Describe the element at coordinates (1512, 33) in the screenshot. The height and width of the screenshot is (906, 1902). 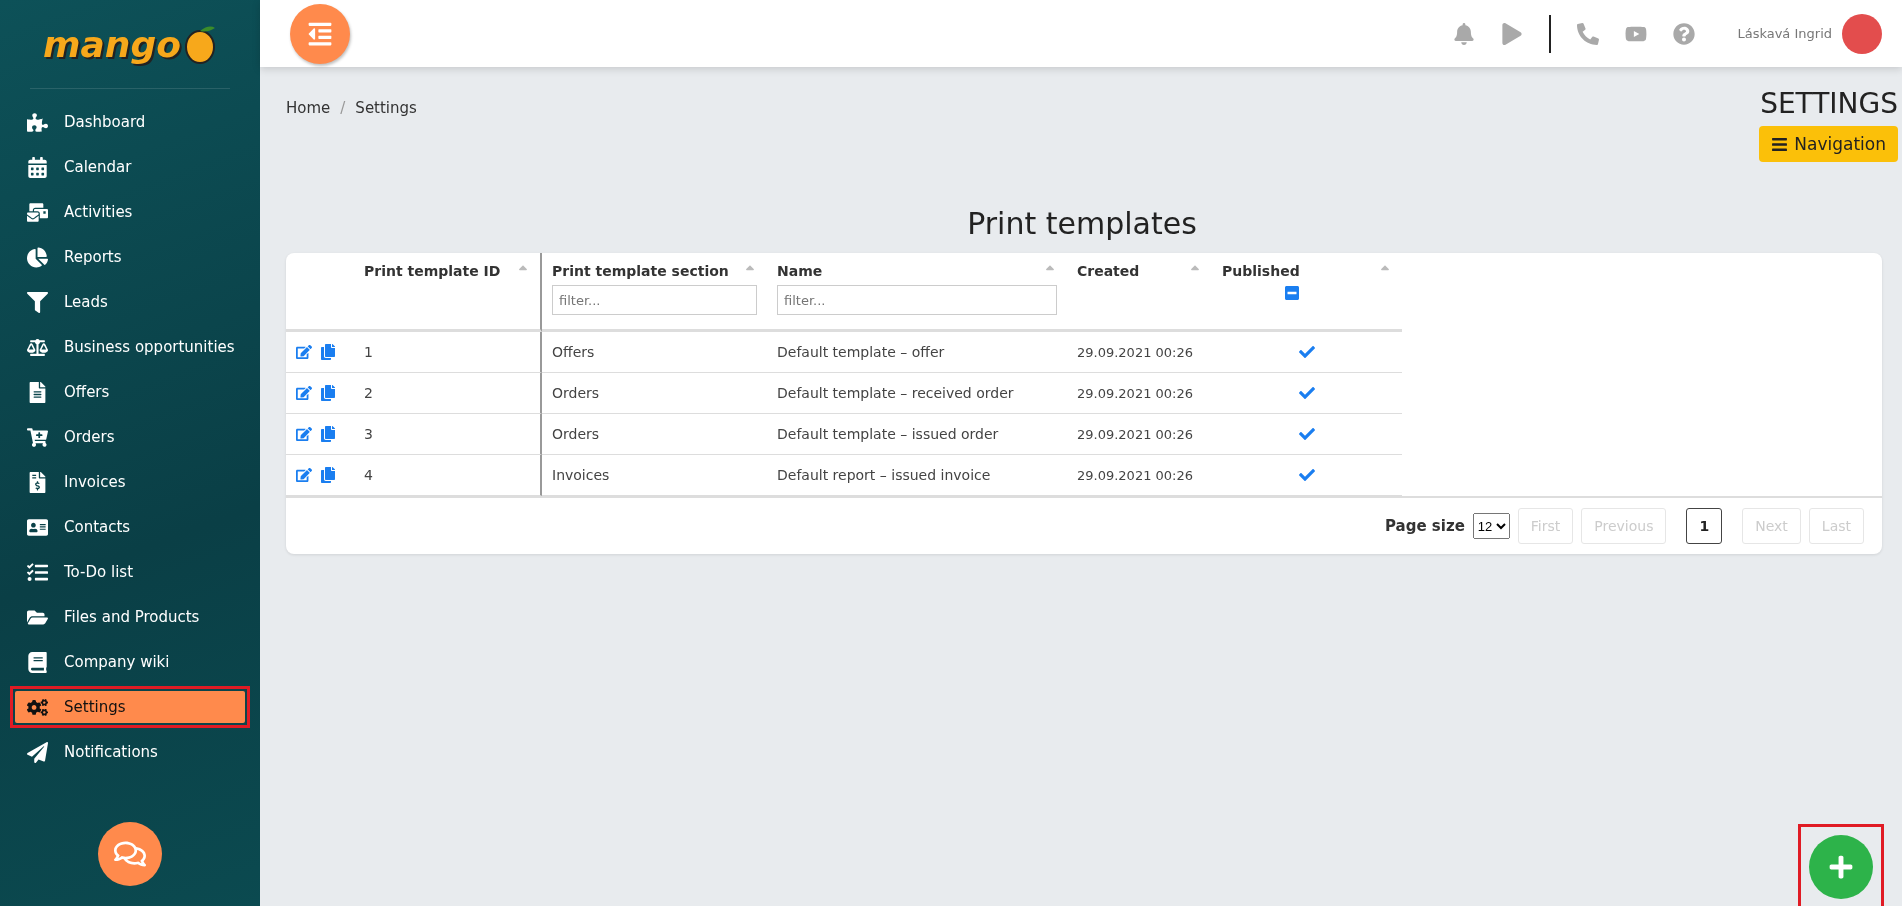
I see `play-icon` at that location.